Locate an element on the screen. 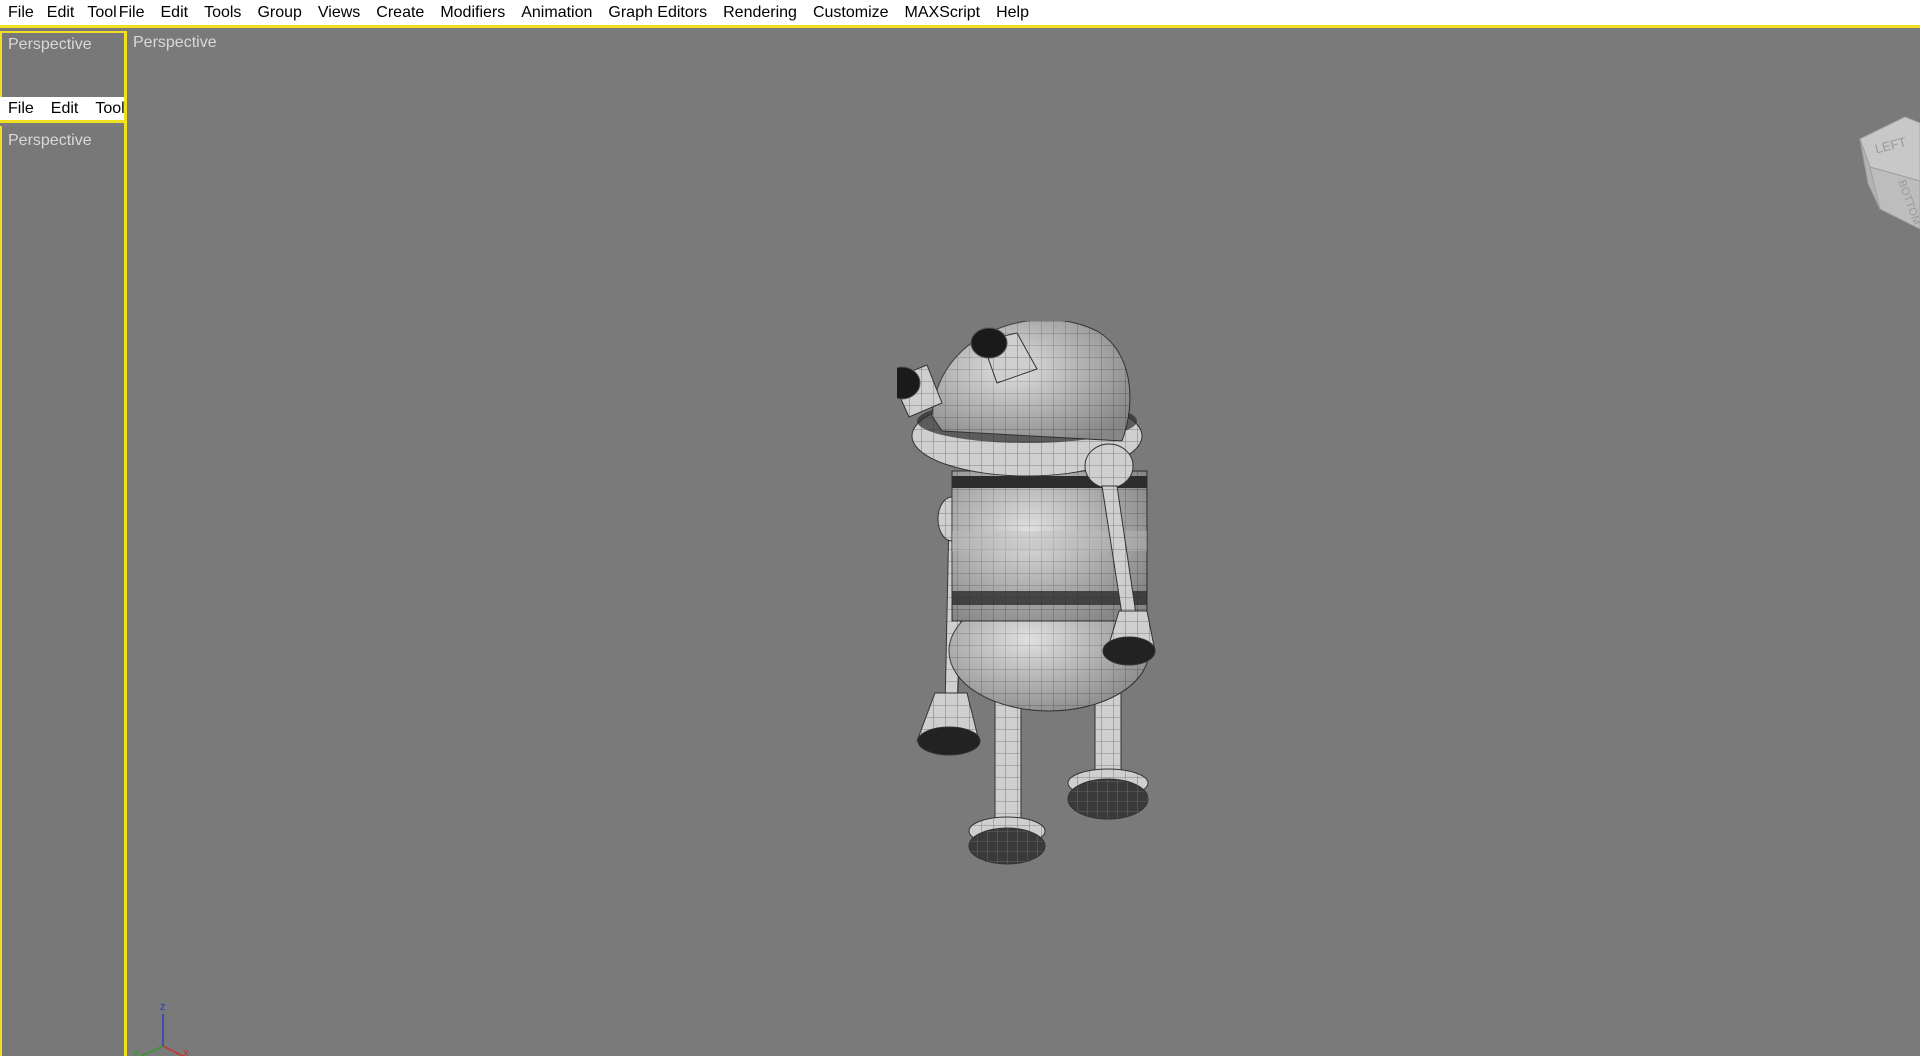 The height and width of the screenshot is (1056, 1920). nested-menu-tools: Tool is located at coordinates (104, 108).